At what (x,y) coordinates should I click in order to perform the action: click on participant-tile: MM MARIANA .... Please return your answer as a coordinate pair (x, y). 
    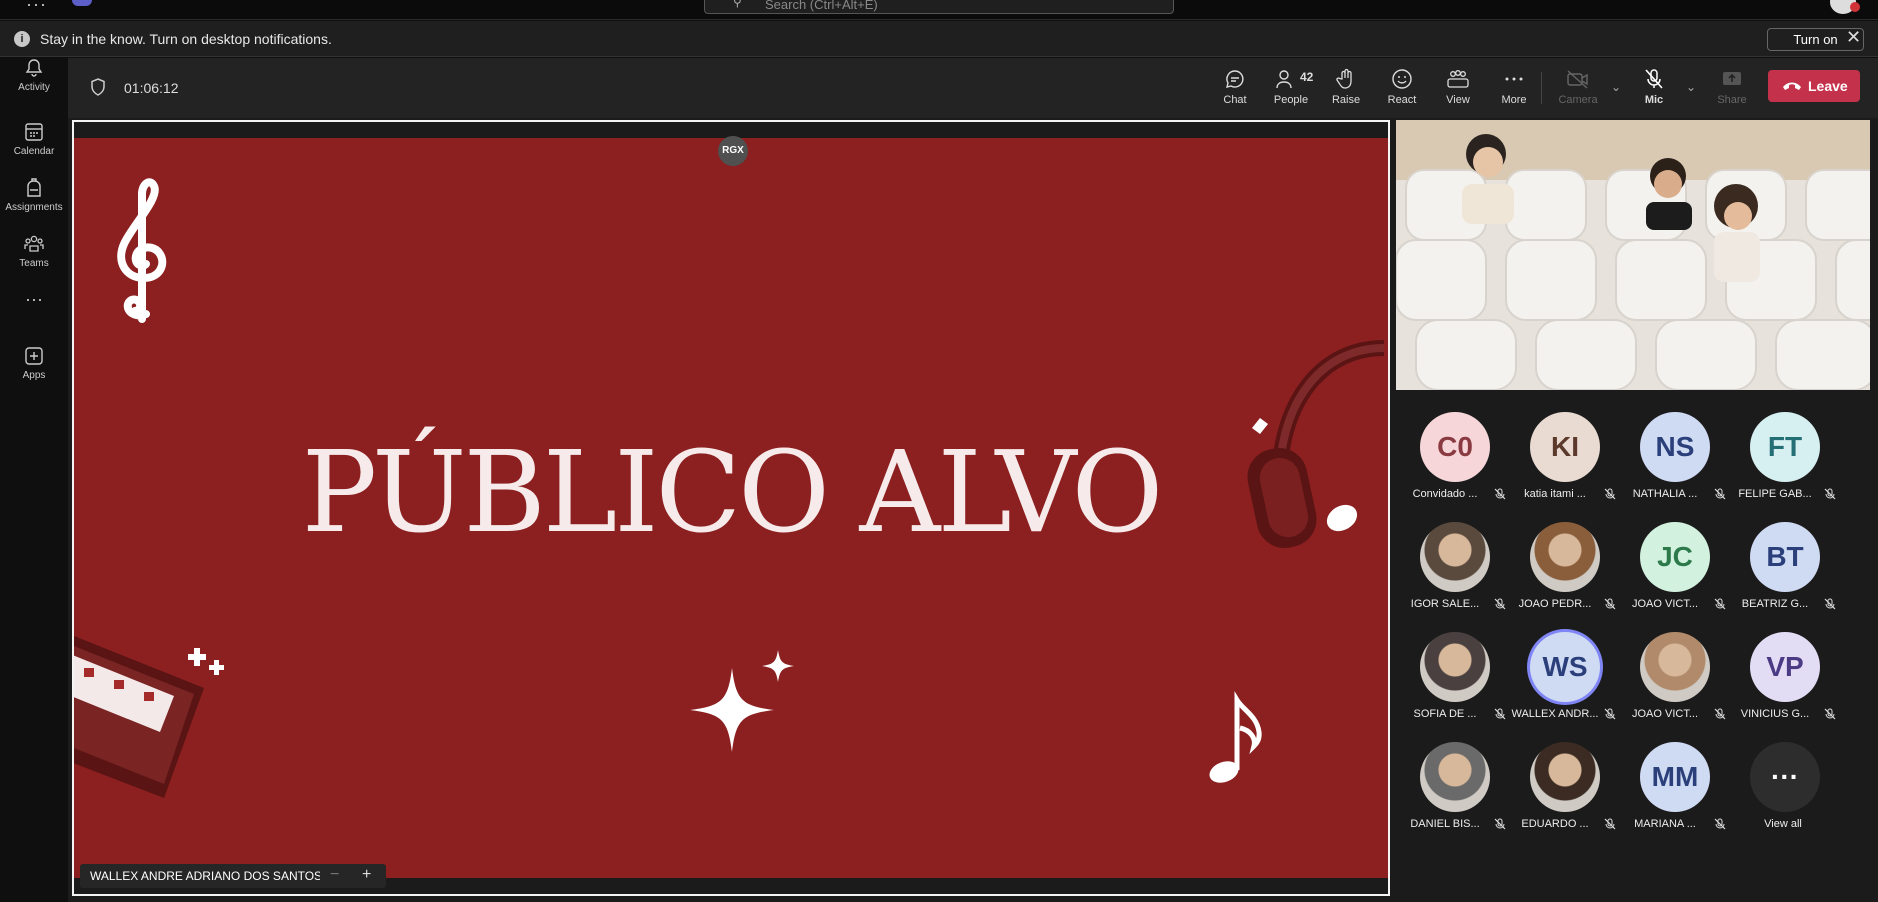
    Looking at the image, I should click on (1673, 789).